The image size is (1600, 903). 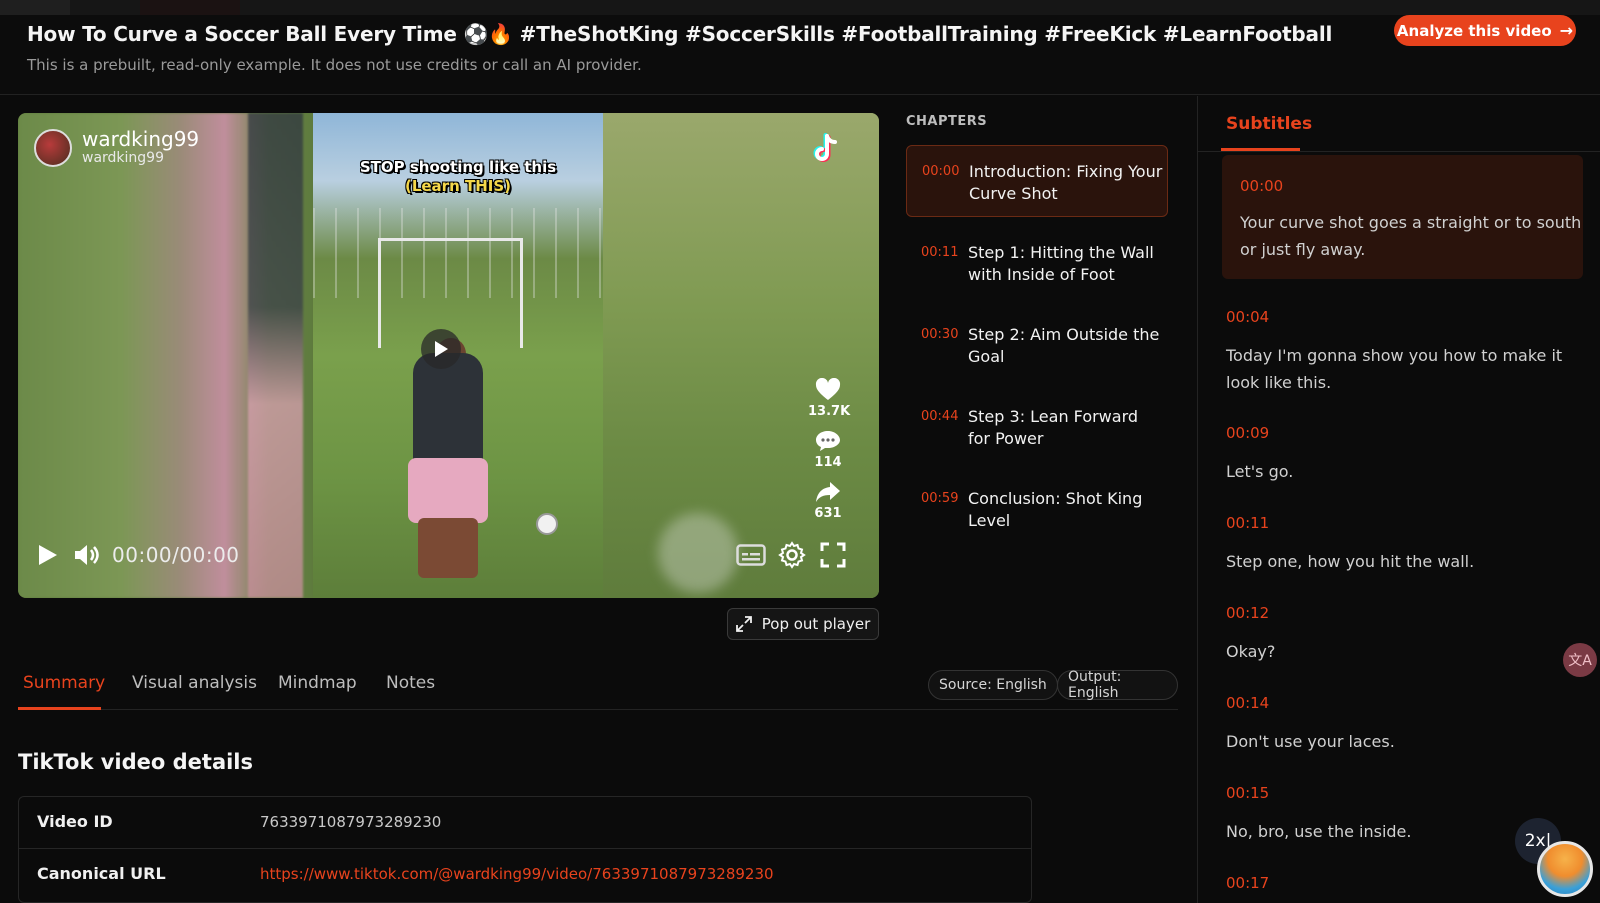 What do you see at coordinates (1565, 869) in the screenshot?
I see `assistant-avatar` at bounding box center [1565, 869].